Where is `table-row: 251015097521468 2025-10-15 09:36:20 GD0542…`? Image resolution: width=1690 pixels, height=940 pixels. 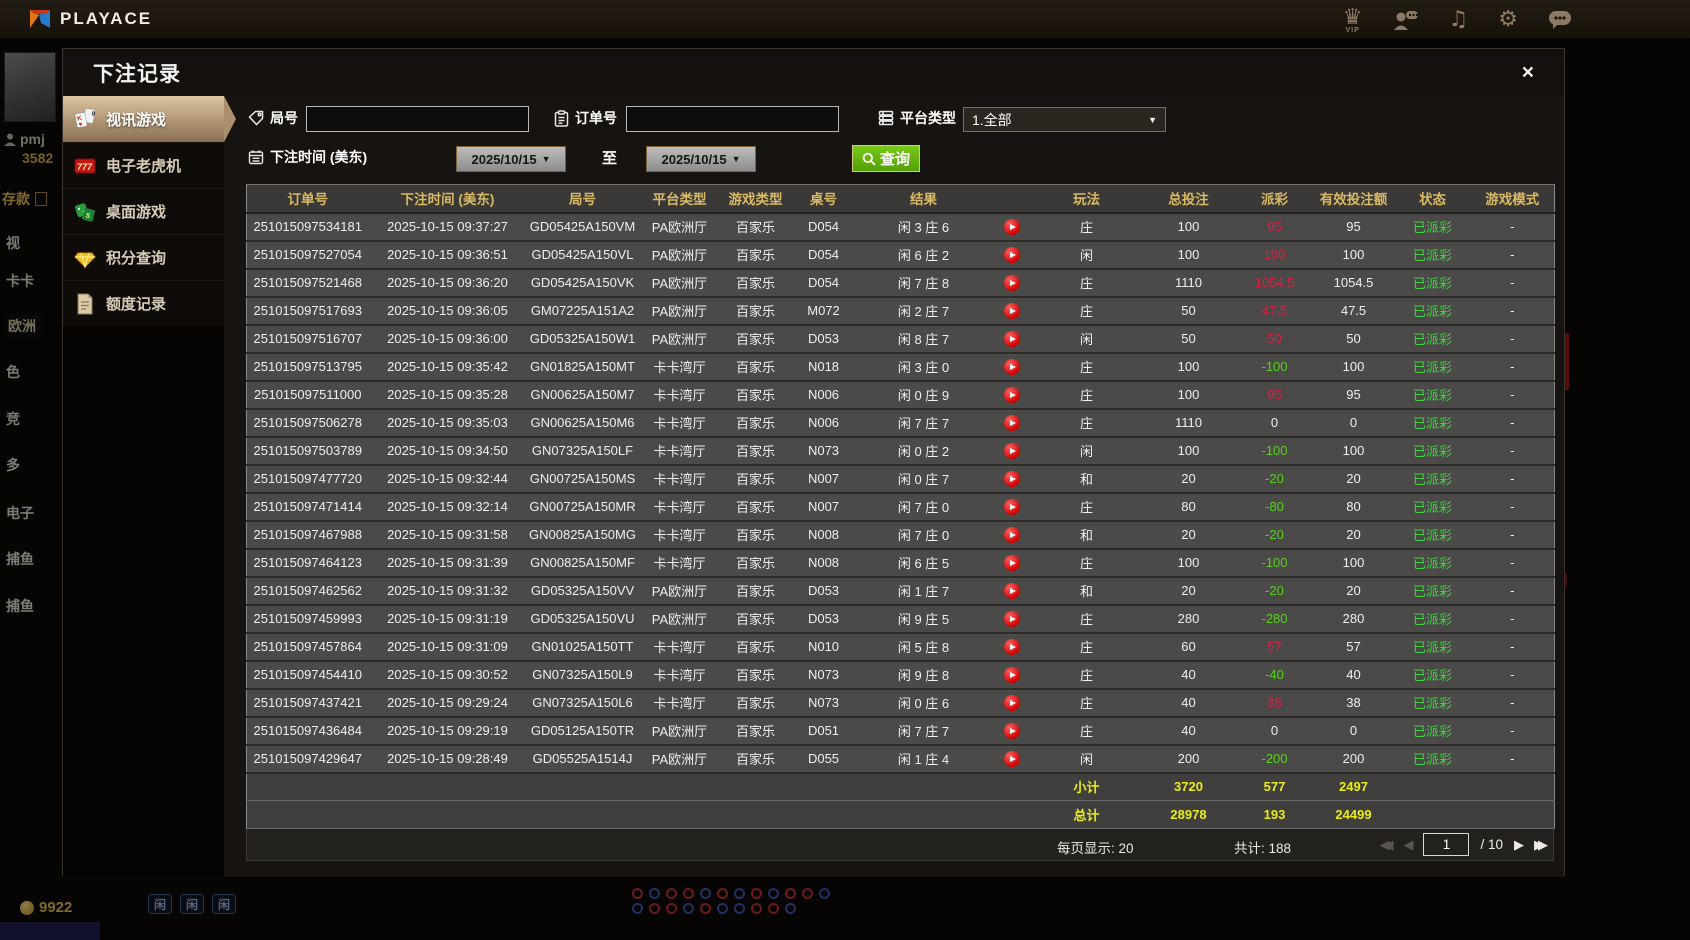 table-row: 251015097521468 2025-10-15 09:36:20 GD0542… is located at coordinates (900, 283).